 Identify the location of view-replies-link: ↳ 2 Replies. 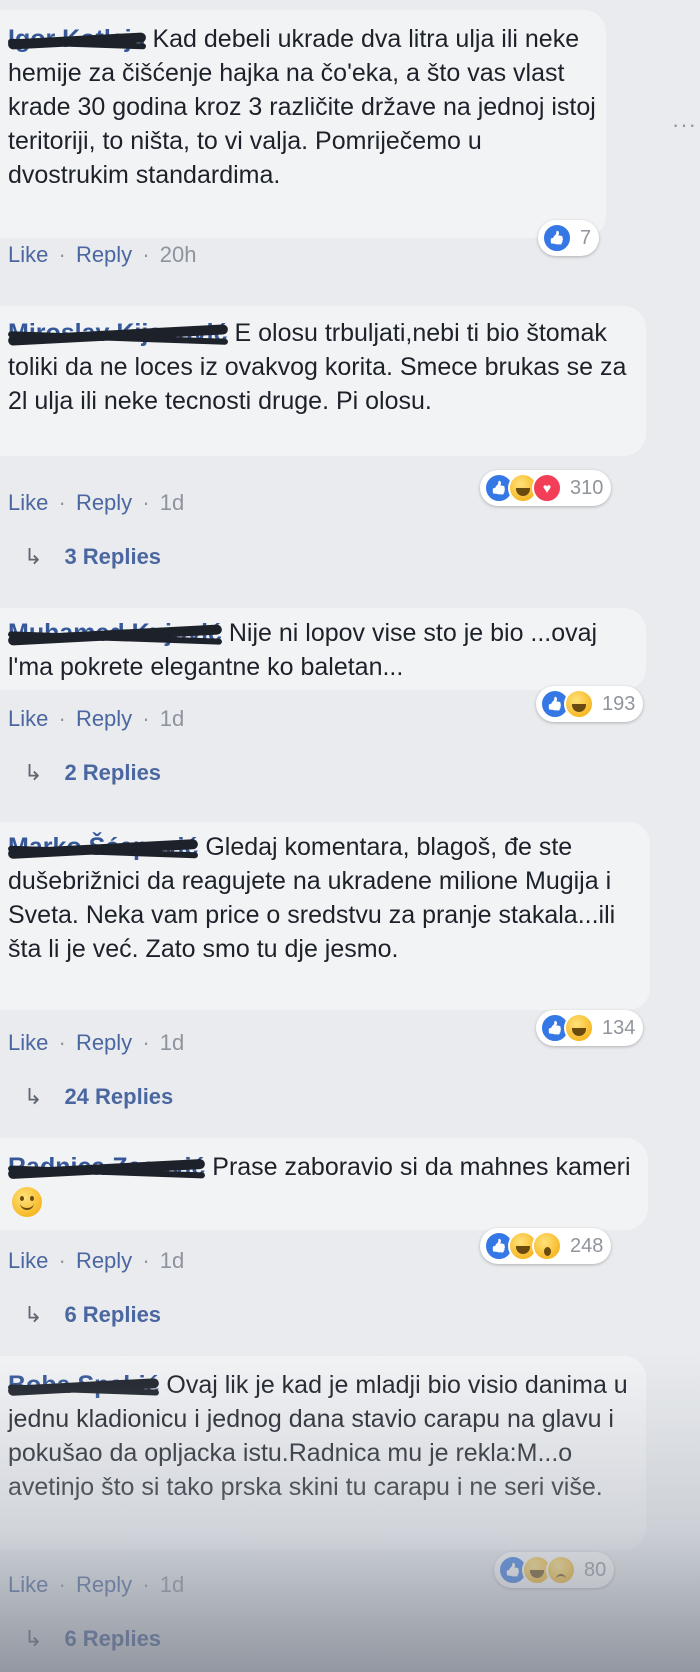
(92, 773).